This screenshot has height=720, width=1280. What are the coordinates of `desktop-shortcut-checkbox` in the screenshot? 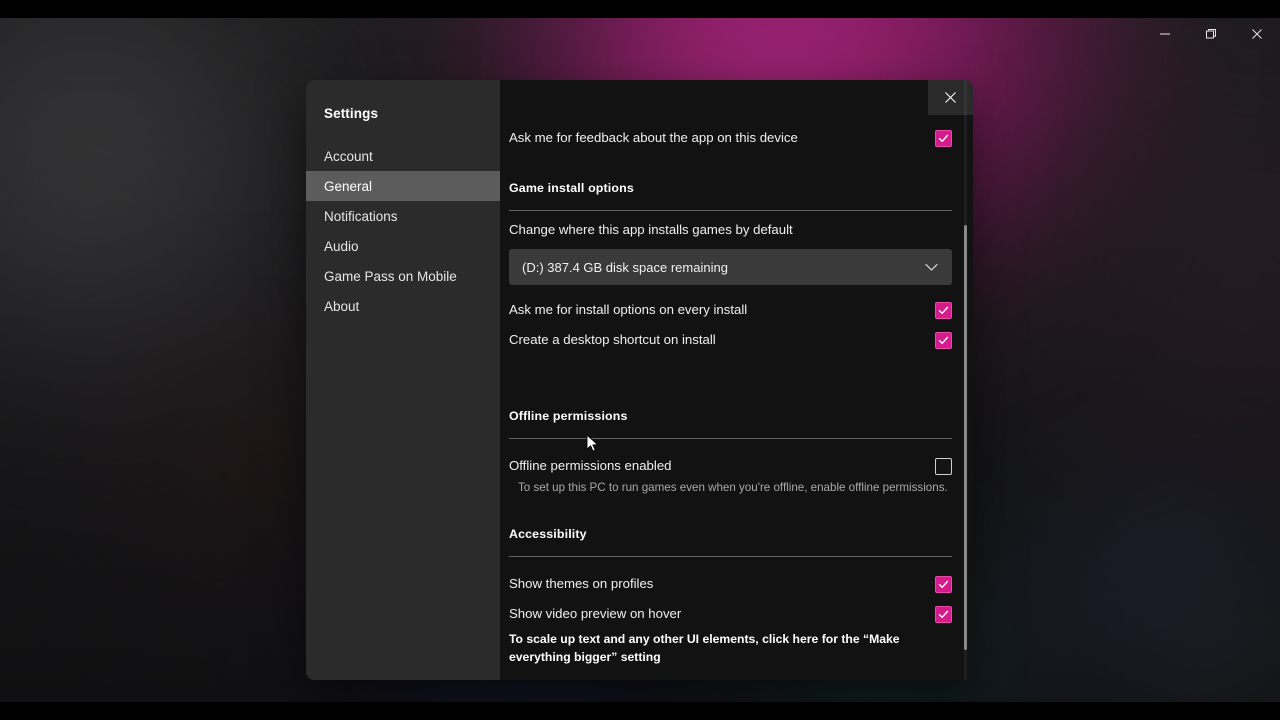 It's located at (943, 340).